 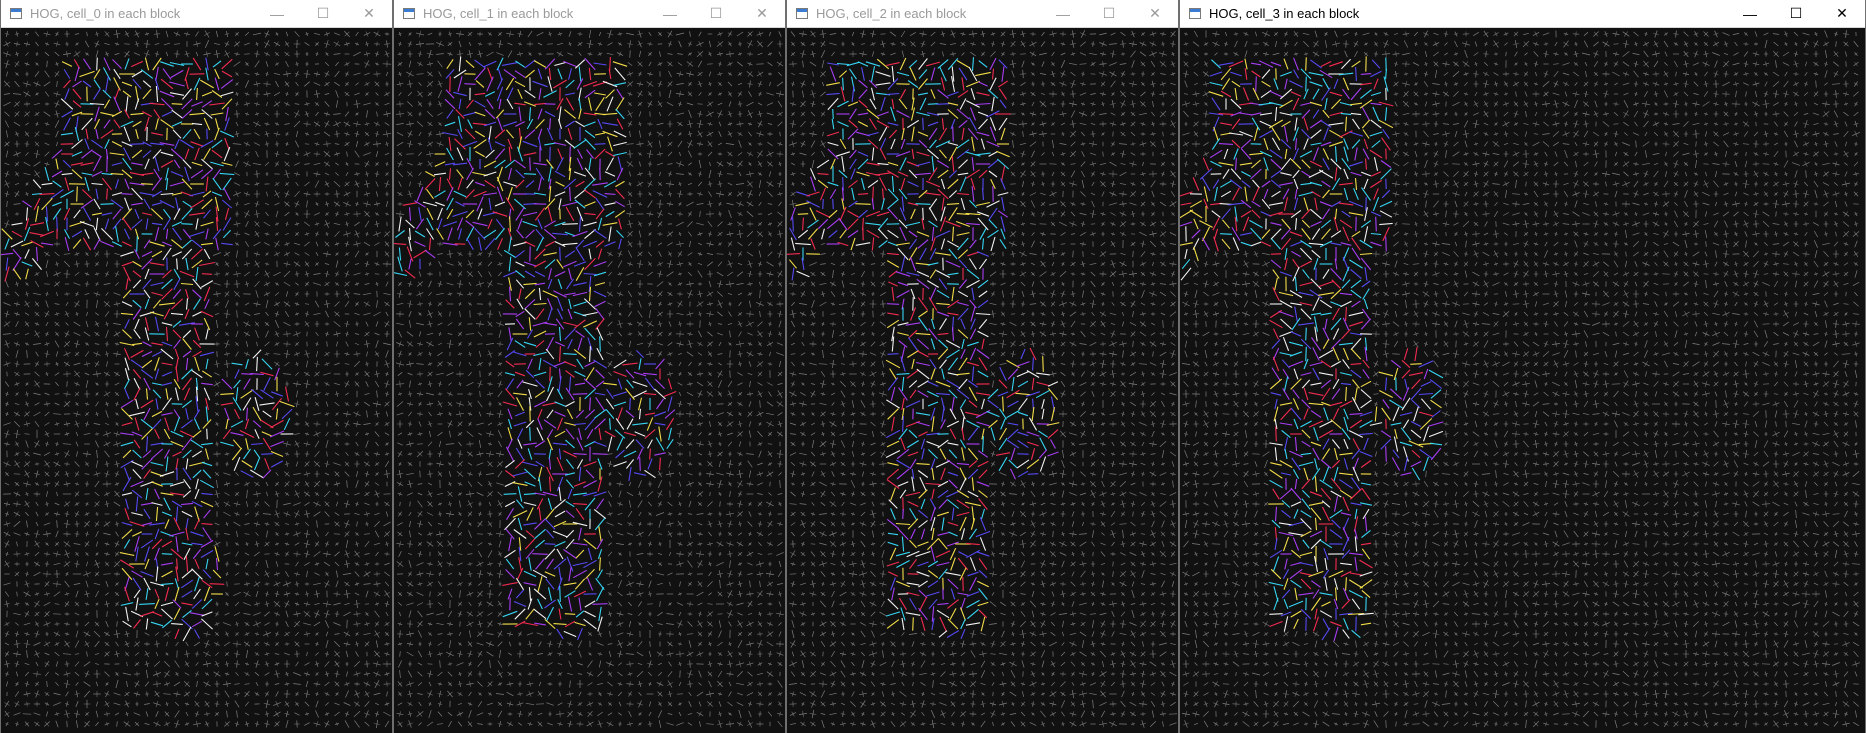 What do you see at coordinates (105, 13) in the screenshot?
I see `window-title: HOG, cell_0 in each block` at bounding box center [105, 13].